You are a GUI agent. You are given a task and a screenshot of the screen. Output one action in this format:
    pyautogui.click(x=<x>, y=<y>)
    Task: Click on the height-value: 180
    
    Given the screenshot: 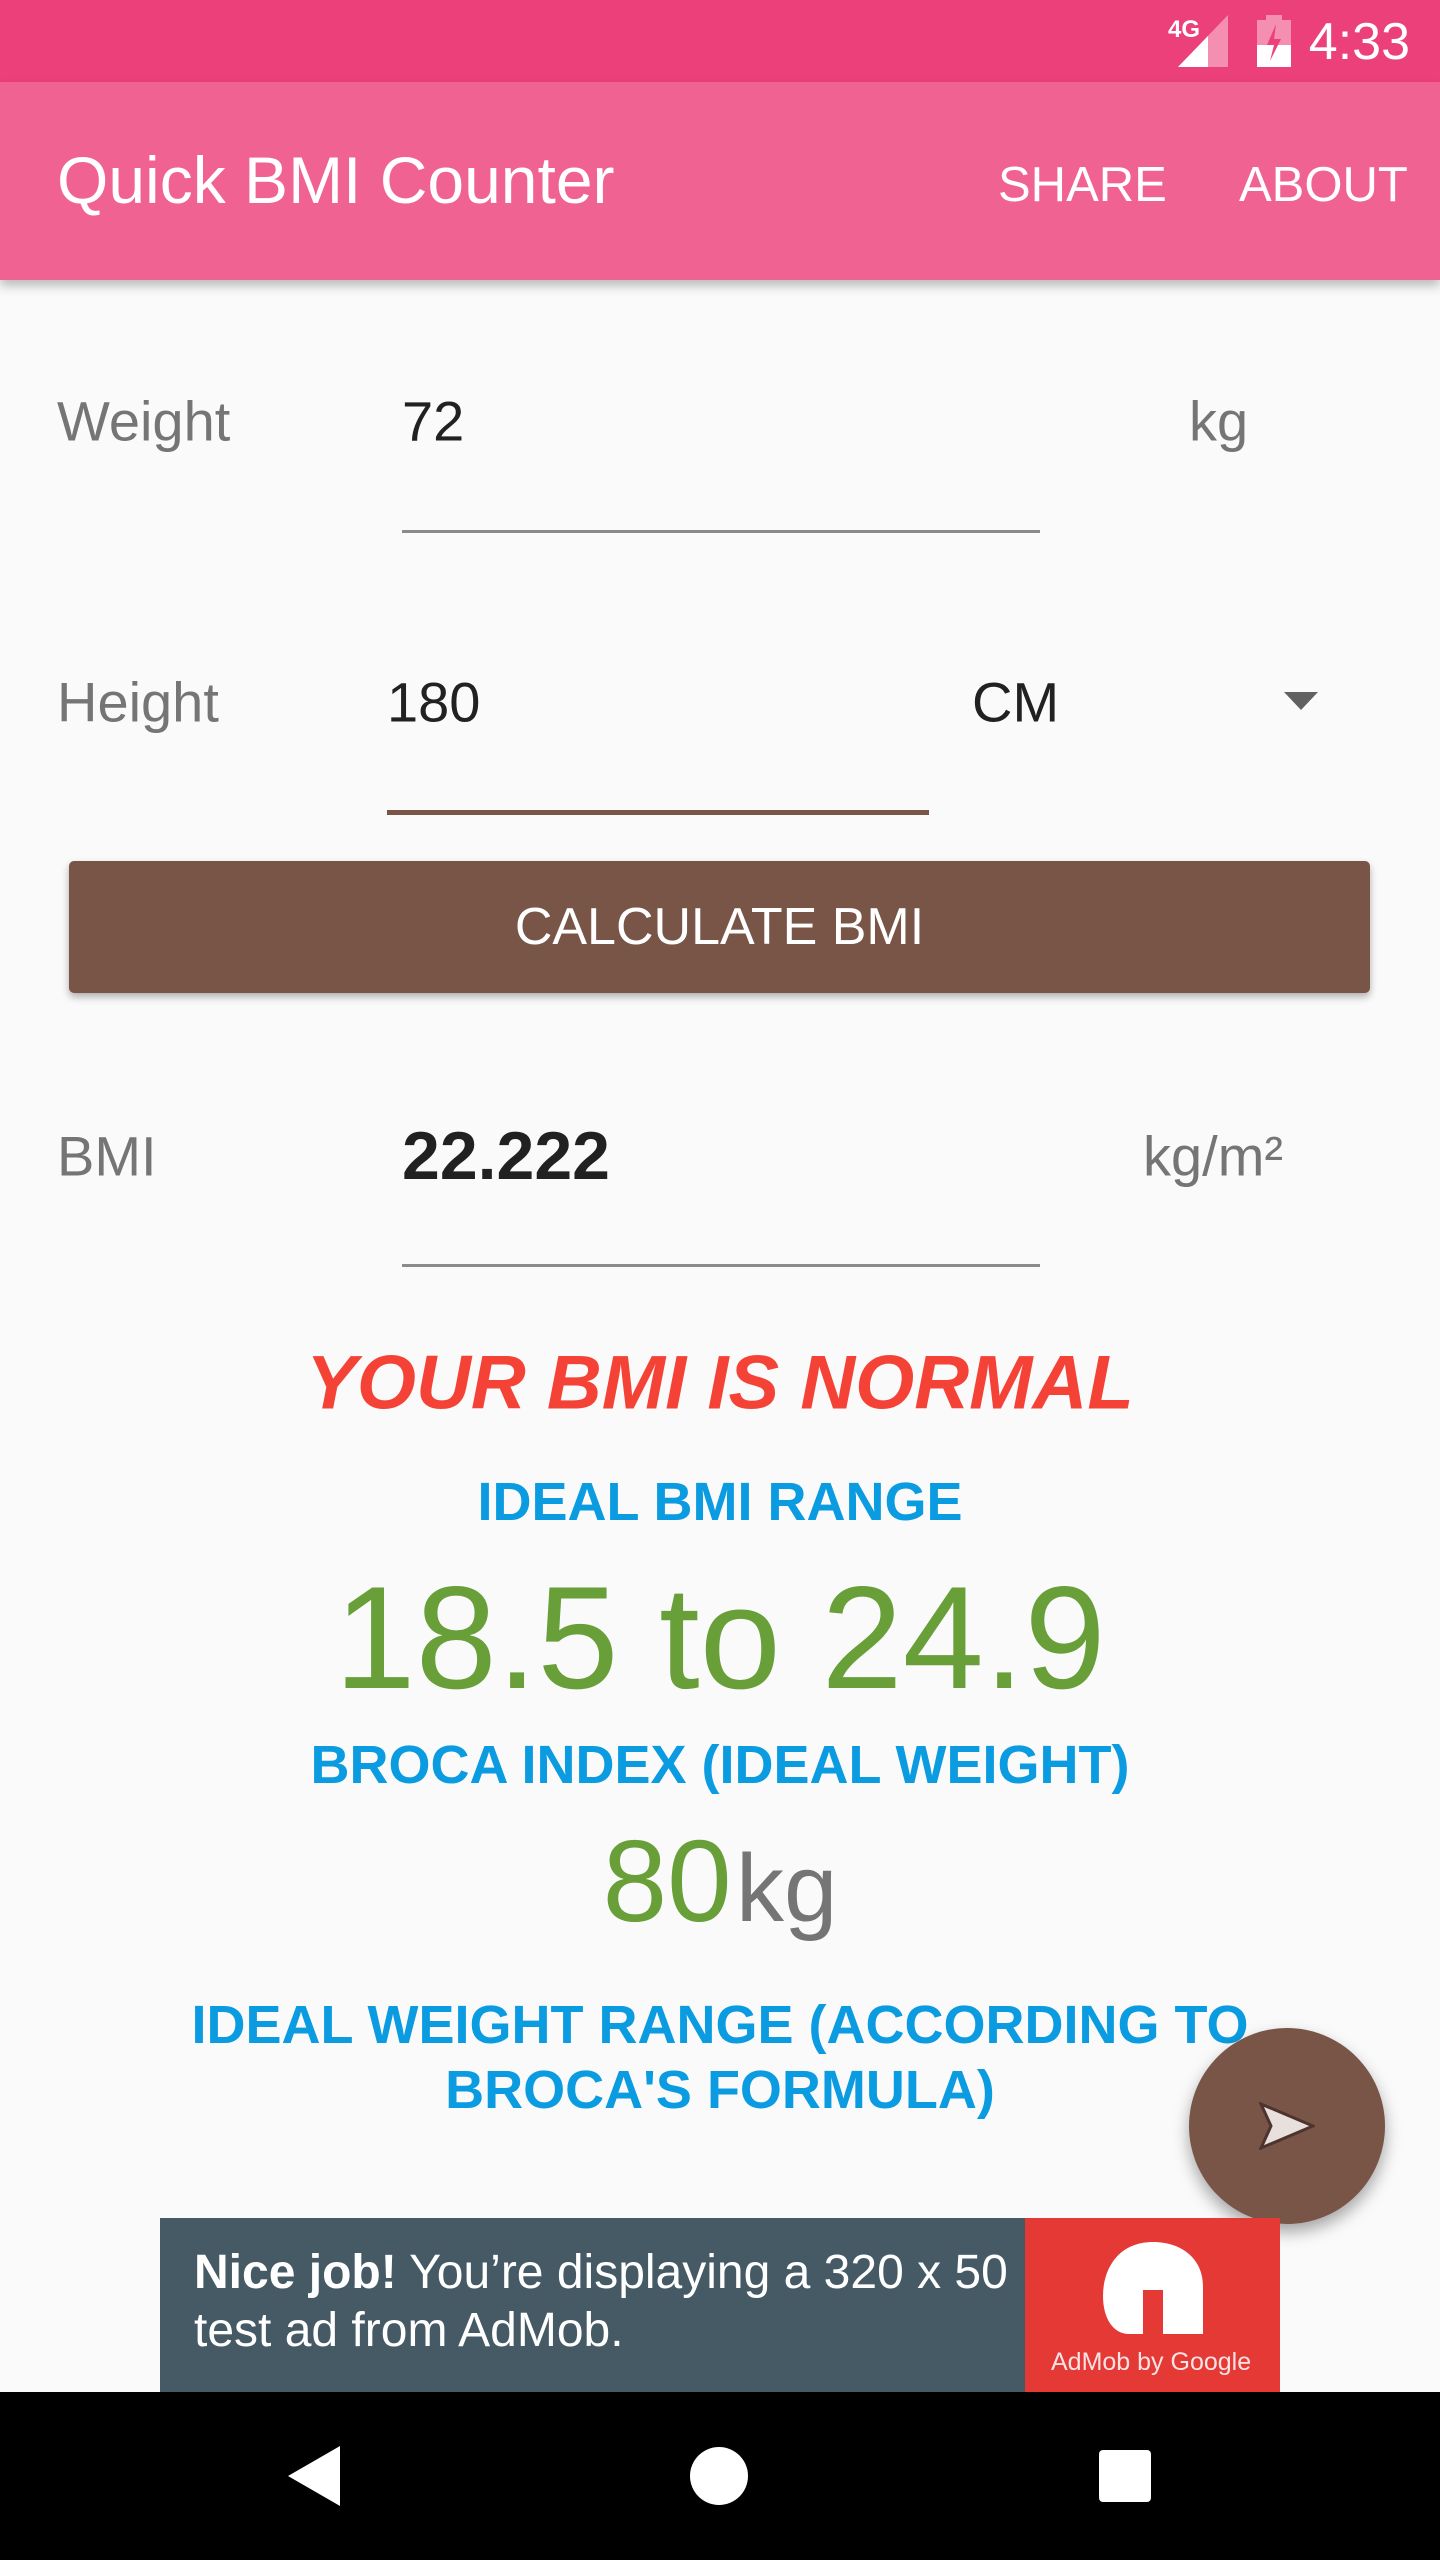 What is the action you would take?
    pyautogui.click(x=434, y=702)
    